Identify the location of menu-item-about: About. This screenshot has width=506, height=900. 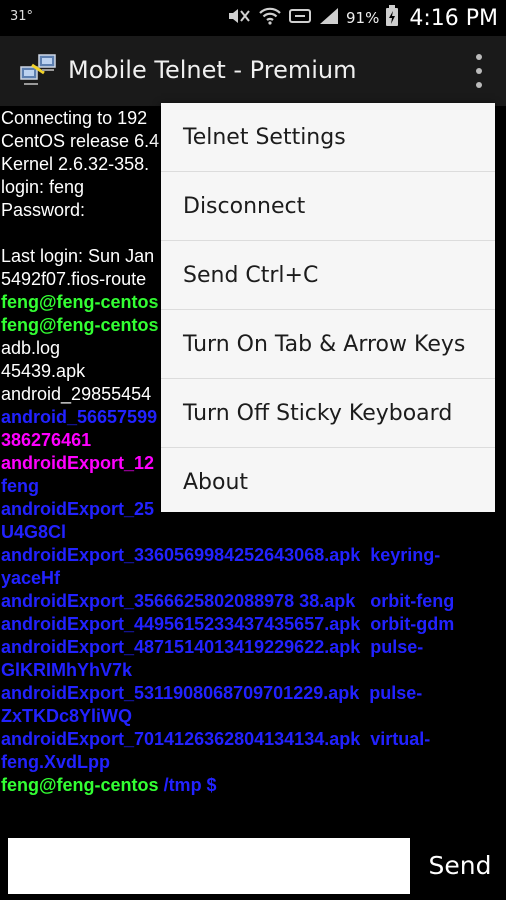
(328, 482).